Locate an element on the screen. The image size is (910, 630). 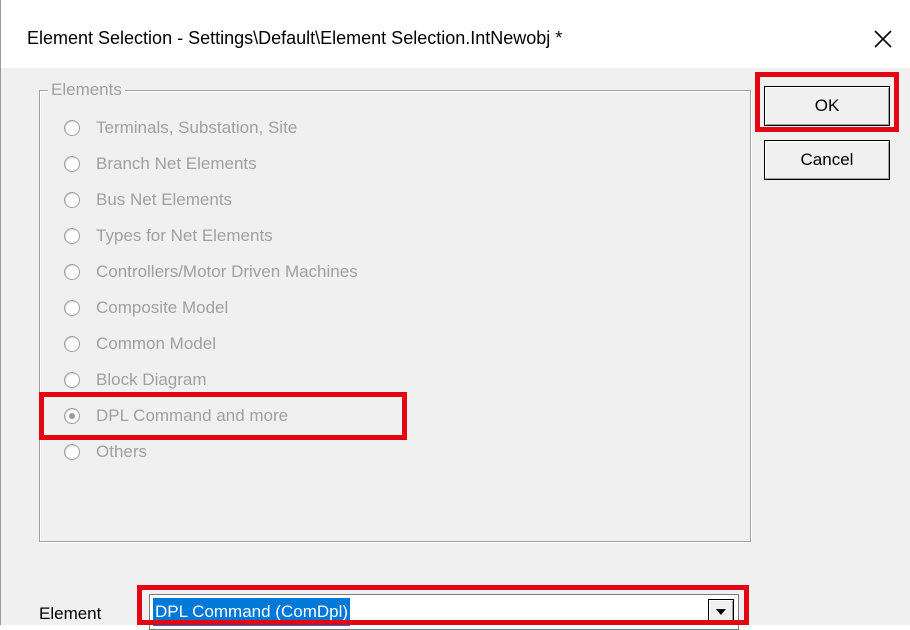
radio-bus-net-elements: Bus Net Elements is located at coordinates (148, 200).